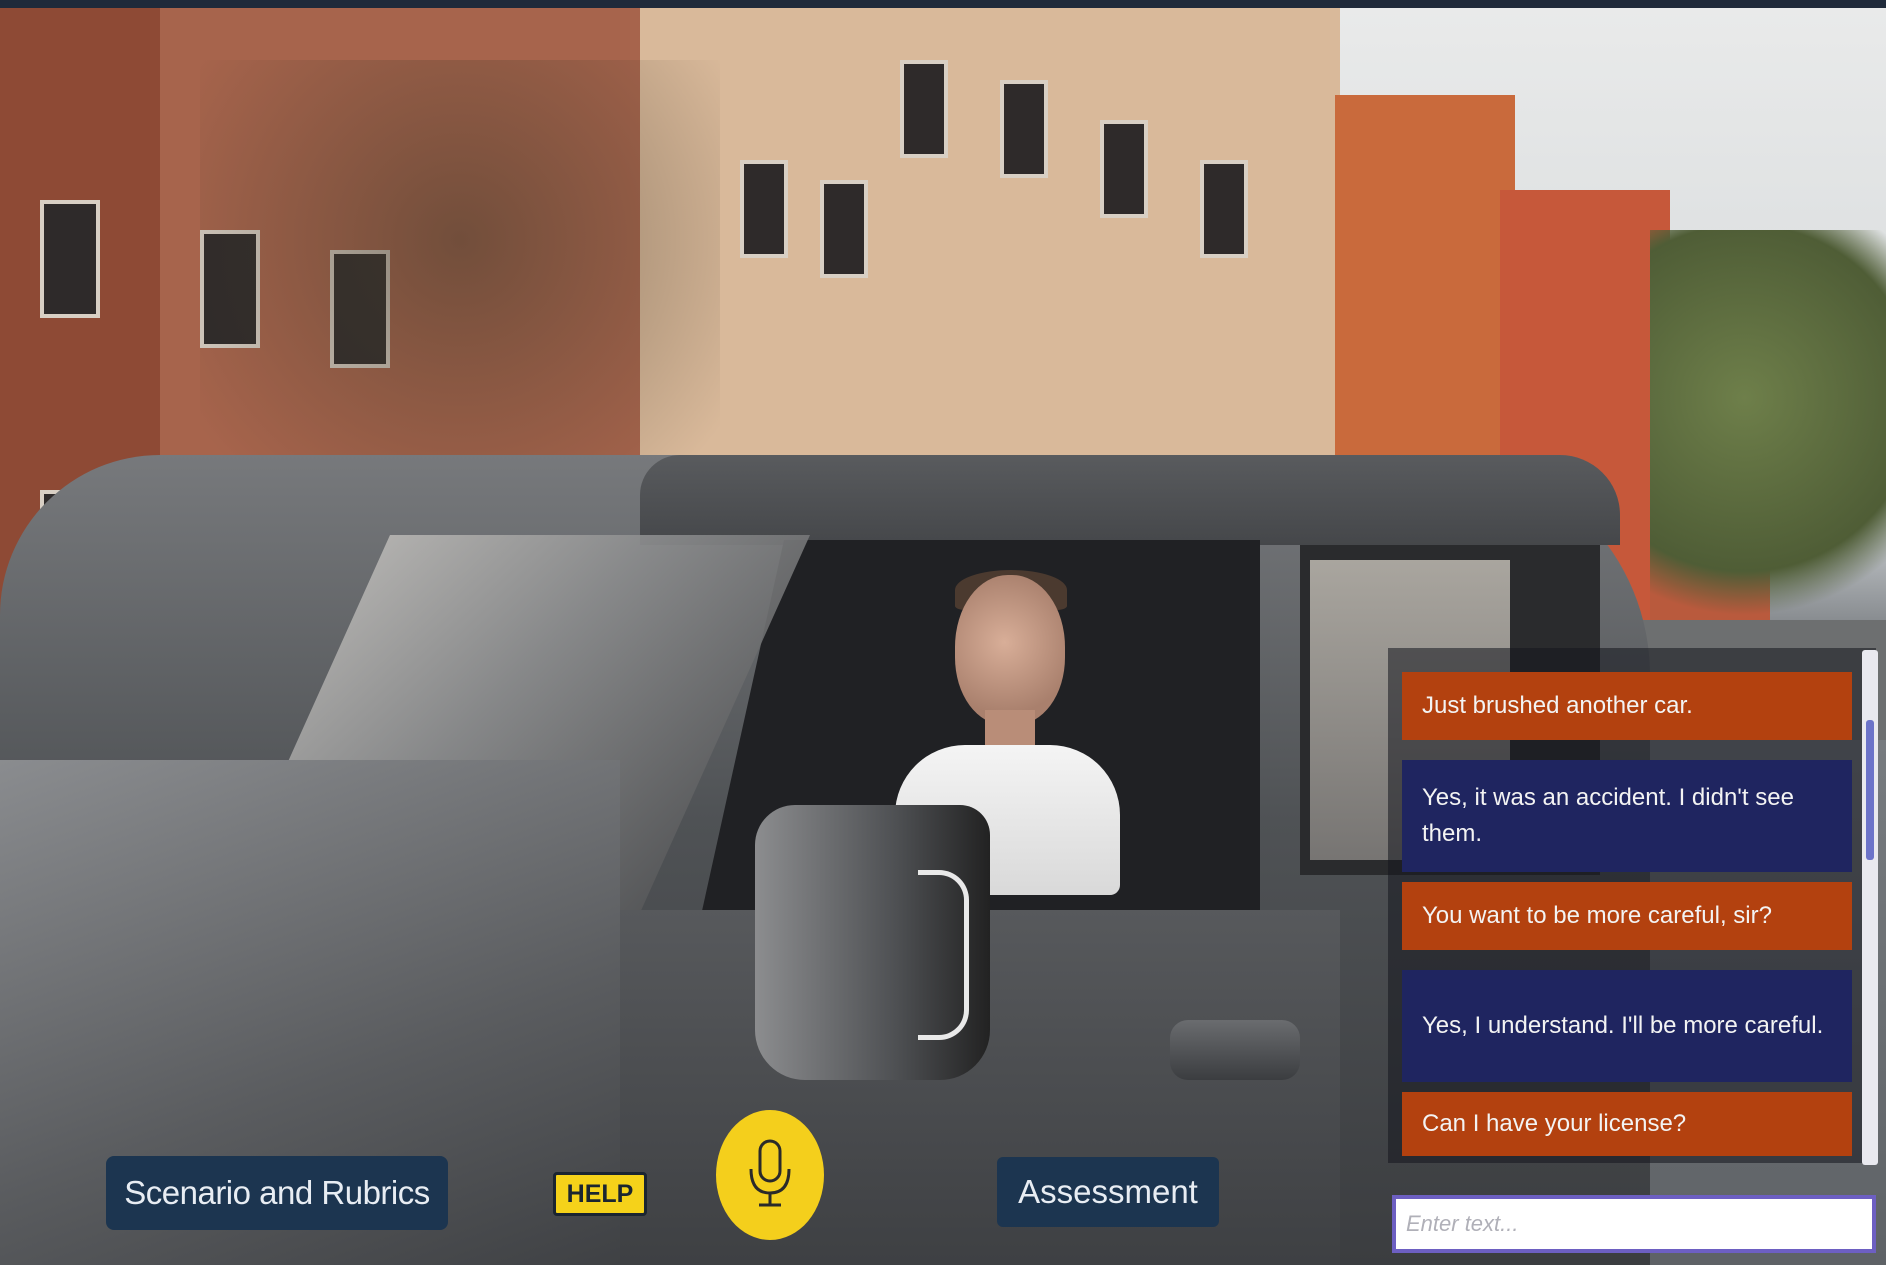  Describe the element at coordinates (1634, 1224) in the screenshot. I see `chat-text-input` at that location.